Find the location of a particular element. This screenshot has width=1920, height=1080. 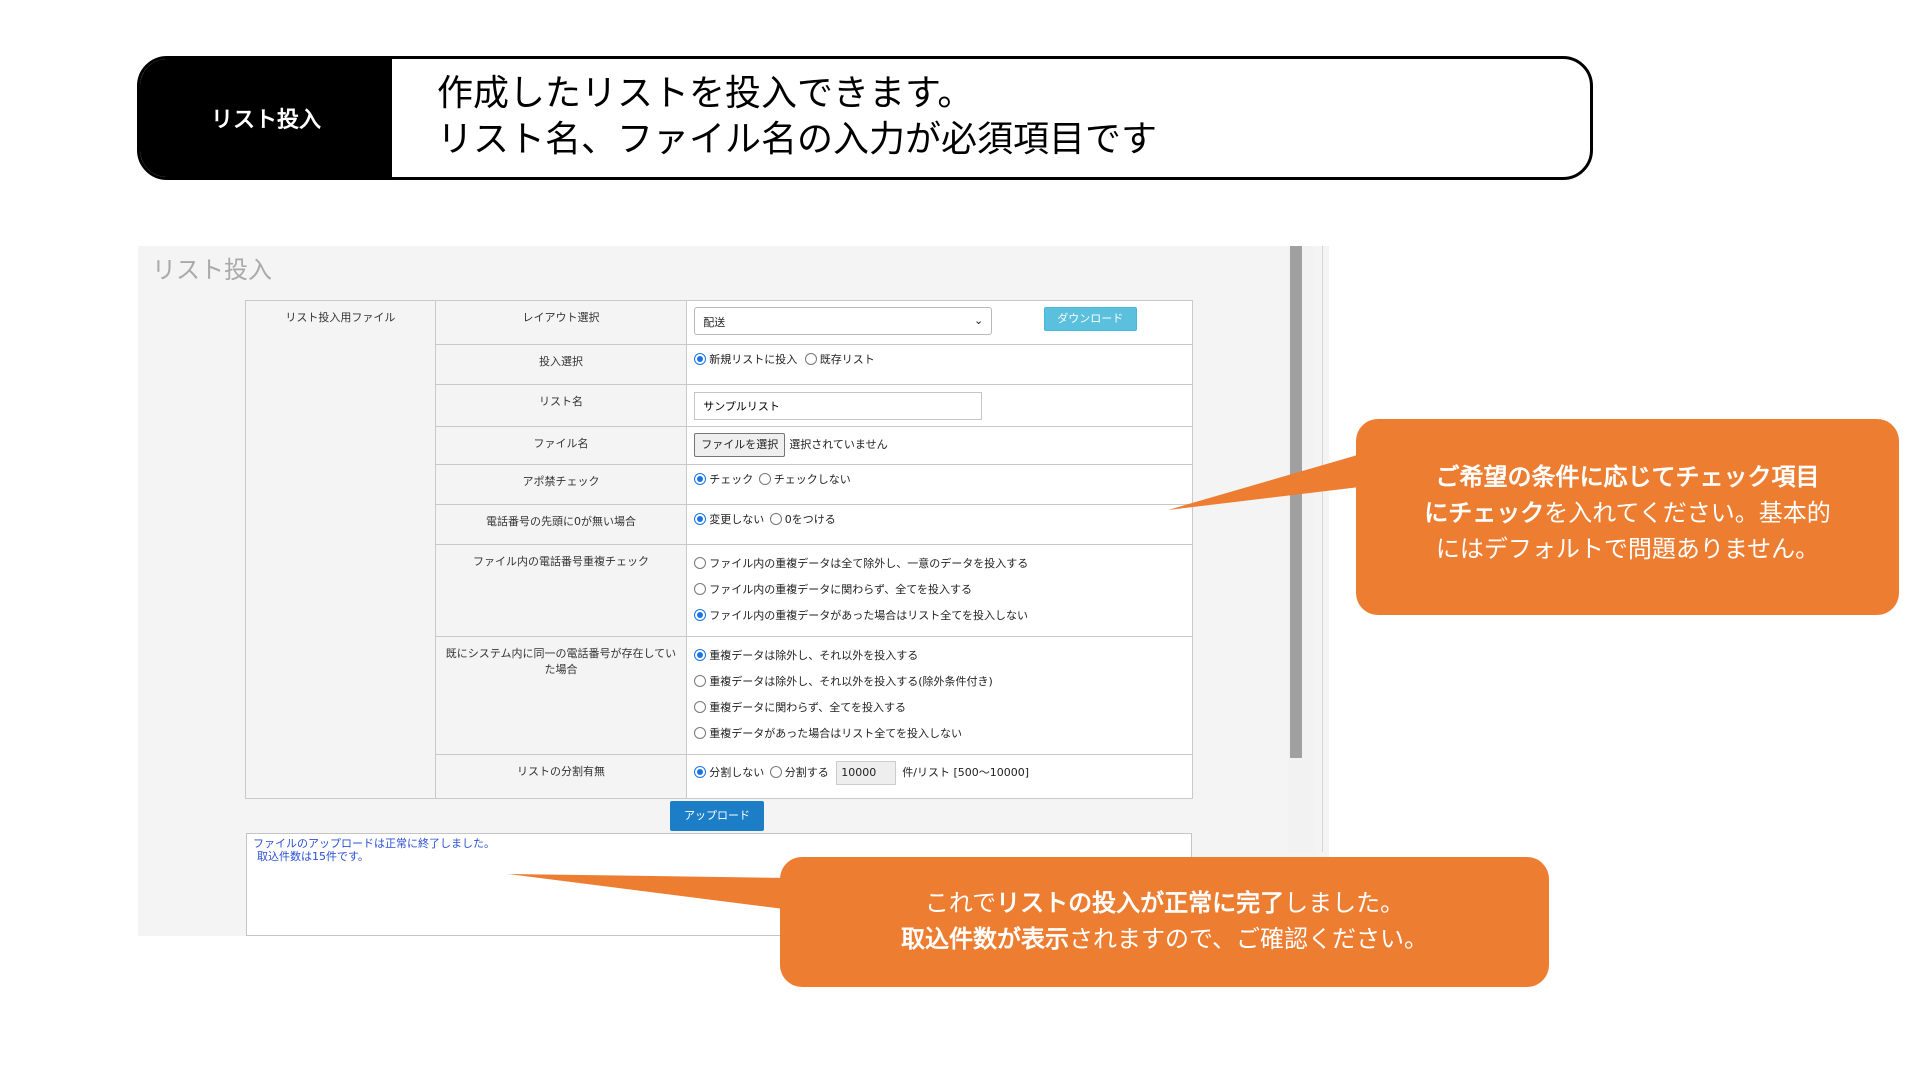

split-unit: 件/リスト [500～10000] is located at coordinates (966, 772).